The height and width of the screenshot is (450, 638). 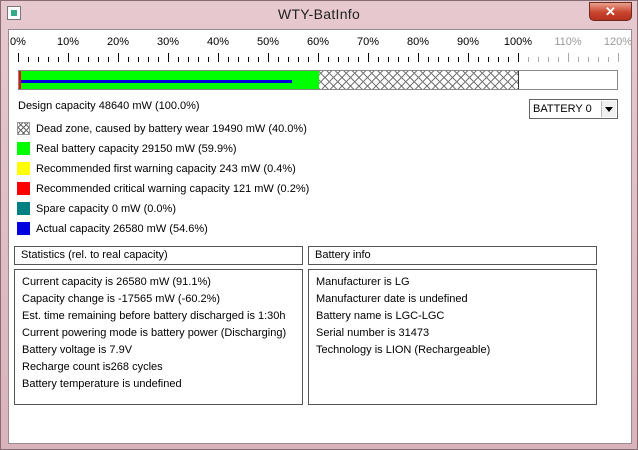 I want to click on scale-label: 90%, so click(x=468, y=42).